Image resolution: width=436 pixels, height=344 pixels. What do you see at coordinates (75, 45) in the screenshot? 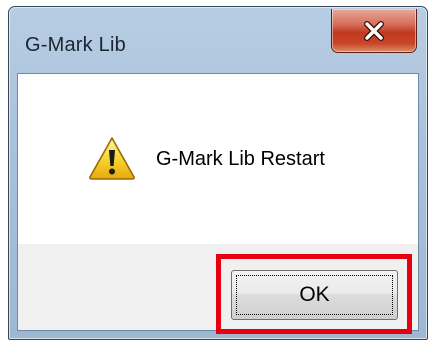
I see `window-title: G-Mark Lib` at bounding box center [75, 45].